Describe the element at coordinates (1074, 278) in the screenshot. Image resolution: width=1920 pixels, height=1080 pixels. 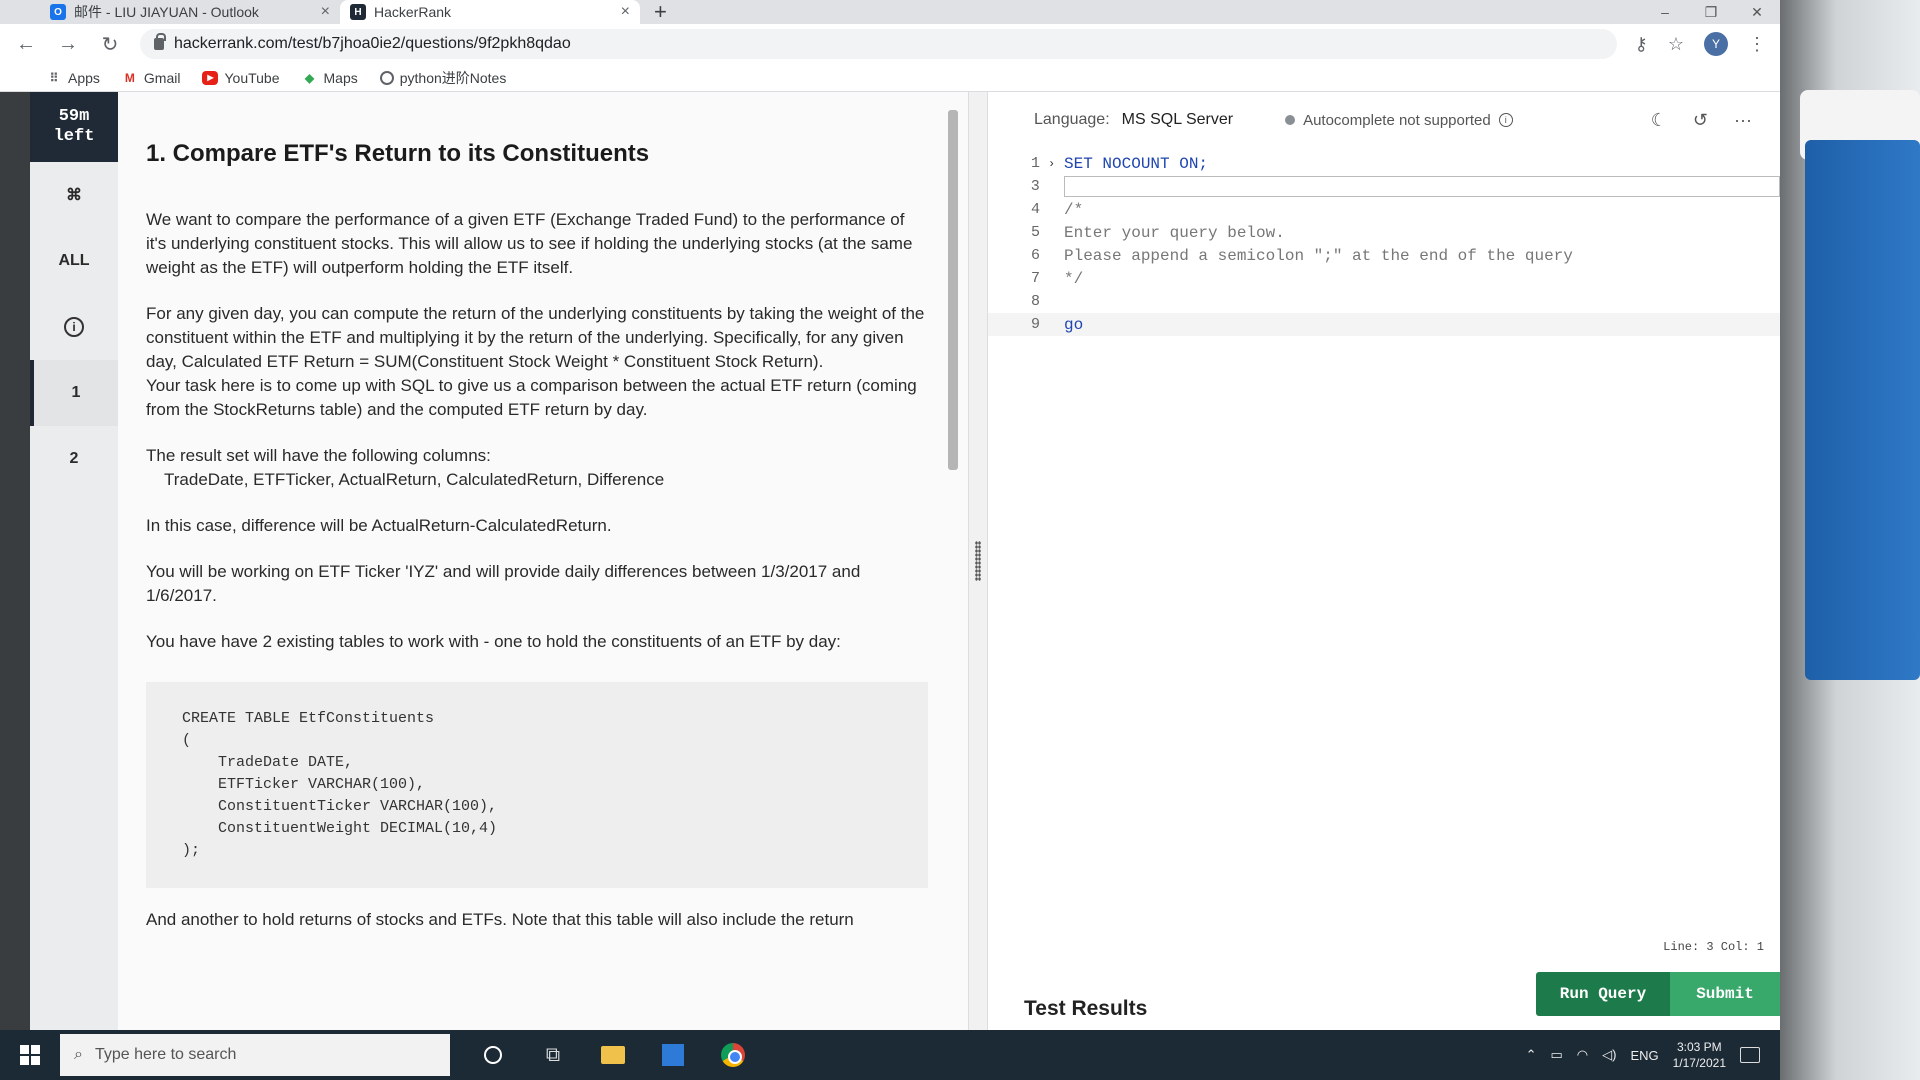
I see `code-text: */` at that location.